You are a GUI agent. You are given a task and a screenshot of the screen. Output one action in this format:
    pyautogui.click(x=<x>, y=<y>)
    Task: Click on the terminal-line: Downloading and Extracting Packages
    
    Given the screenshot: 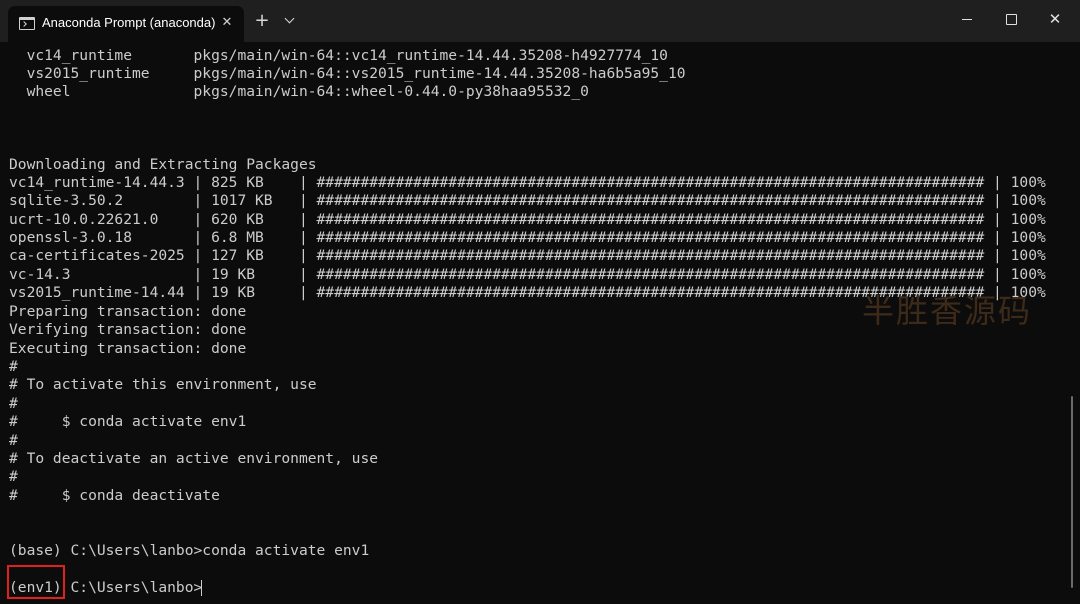 What is the action you would take?
    pyautogui.click(x=163, y=164)
    